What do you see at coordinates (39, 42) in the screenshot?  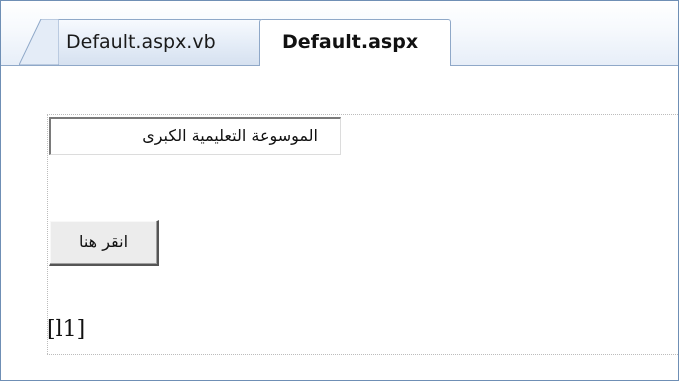 I see `tab-slant-decoration` at bounding box center [39, 42].